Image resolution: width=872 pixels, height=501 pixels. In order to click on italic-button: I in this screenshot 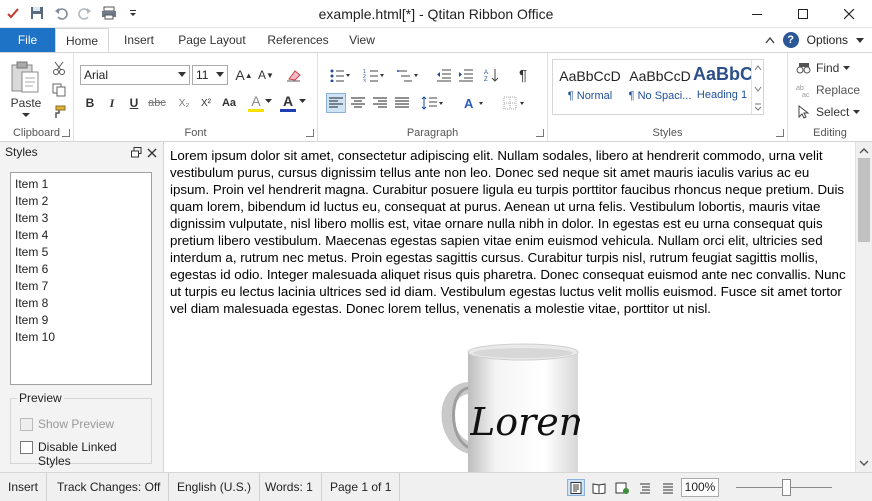, I will do `click(112, 103)`.